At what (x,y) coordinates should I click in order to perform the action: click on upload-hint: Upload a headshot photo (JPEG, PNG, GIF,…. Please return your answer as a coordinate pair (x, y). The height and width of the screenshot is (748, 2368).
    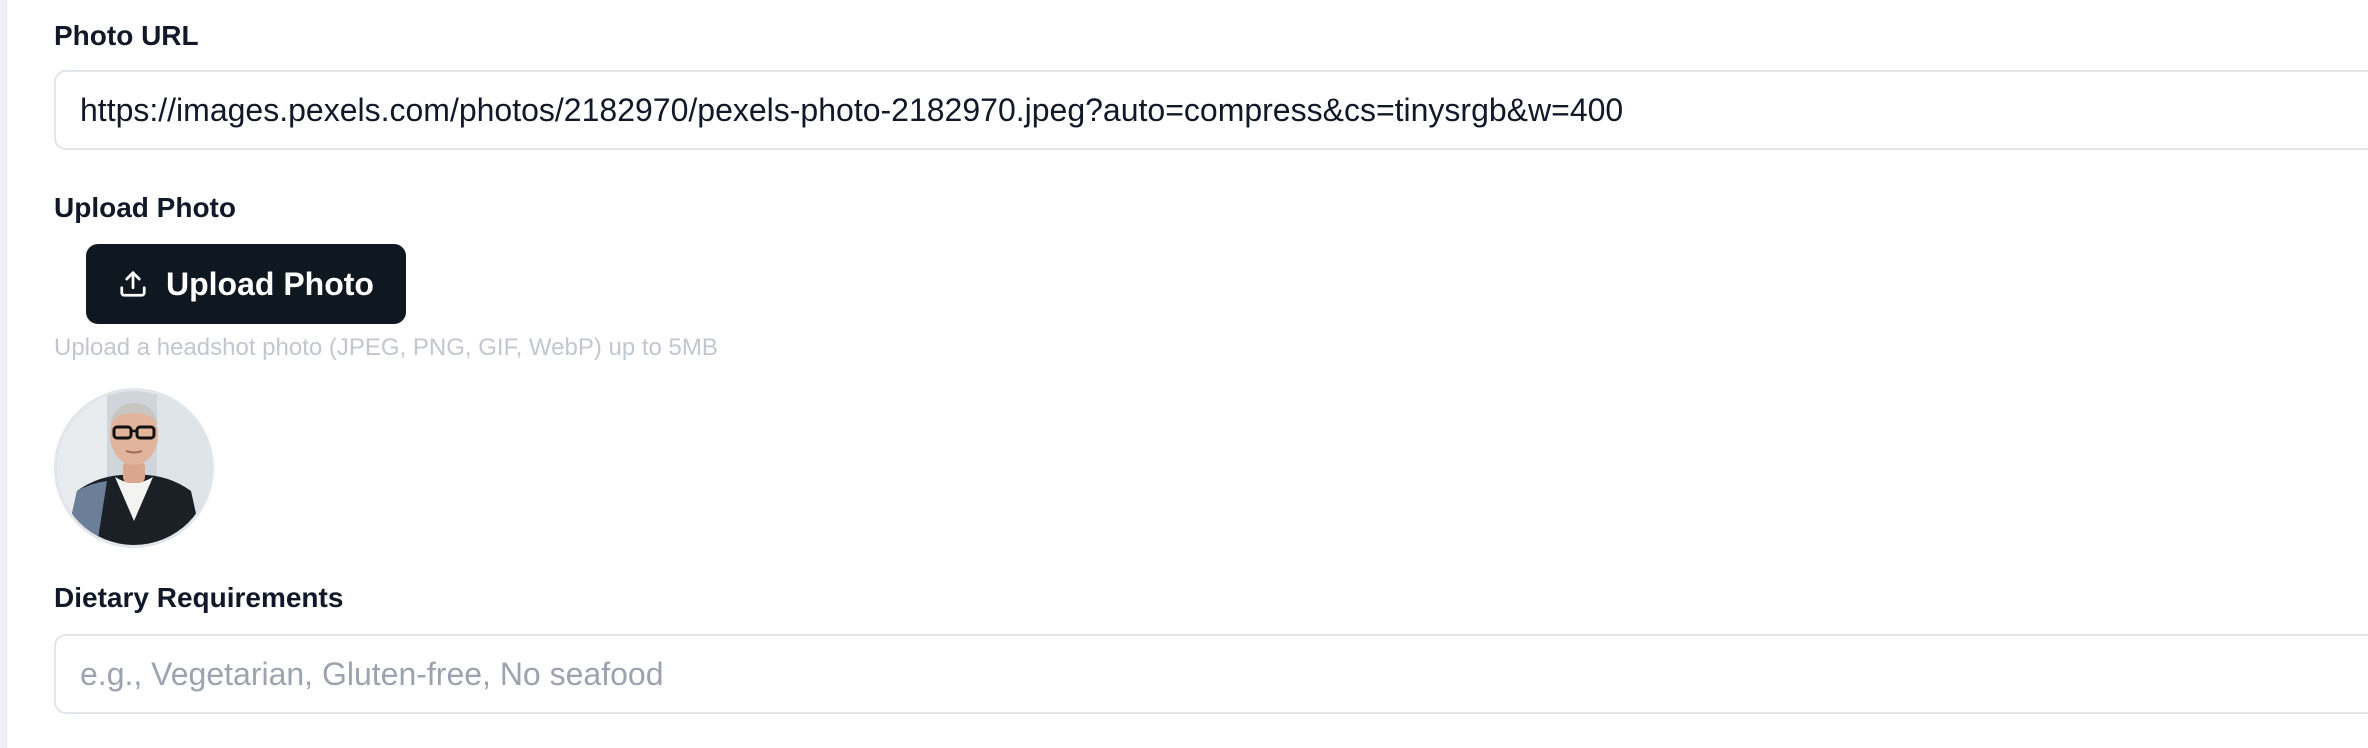
    Looking at the image, I should click on (386, 347).